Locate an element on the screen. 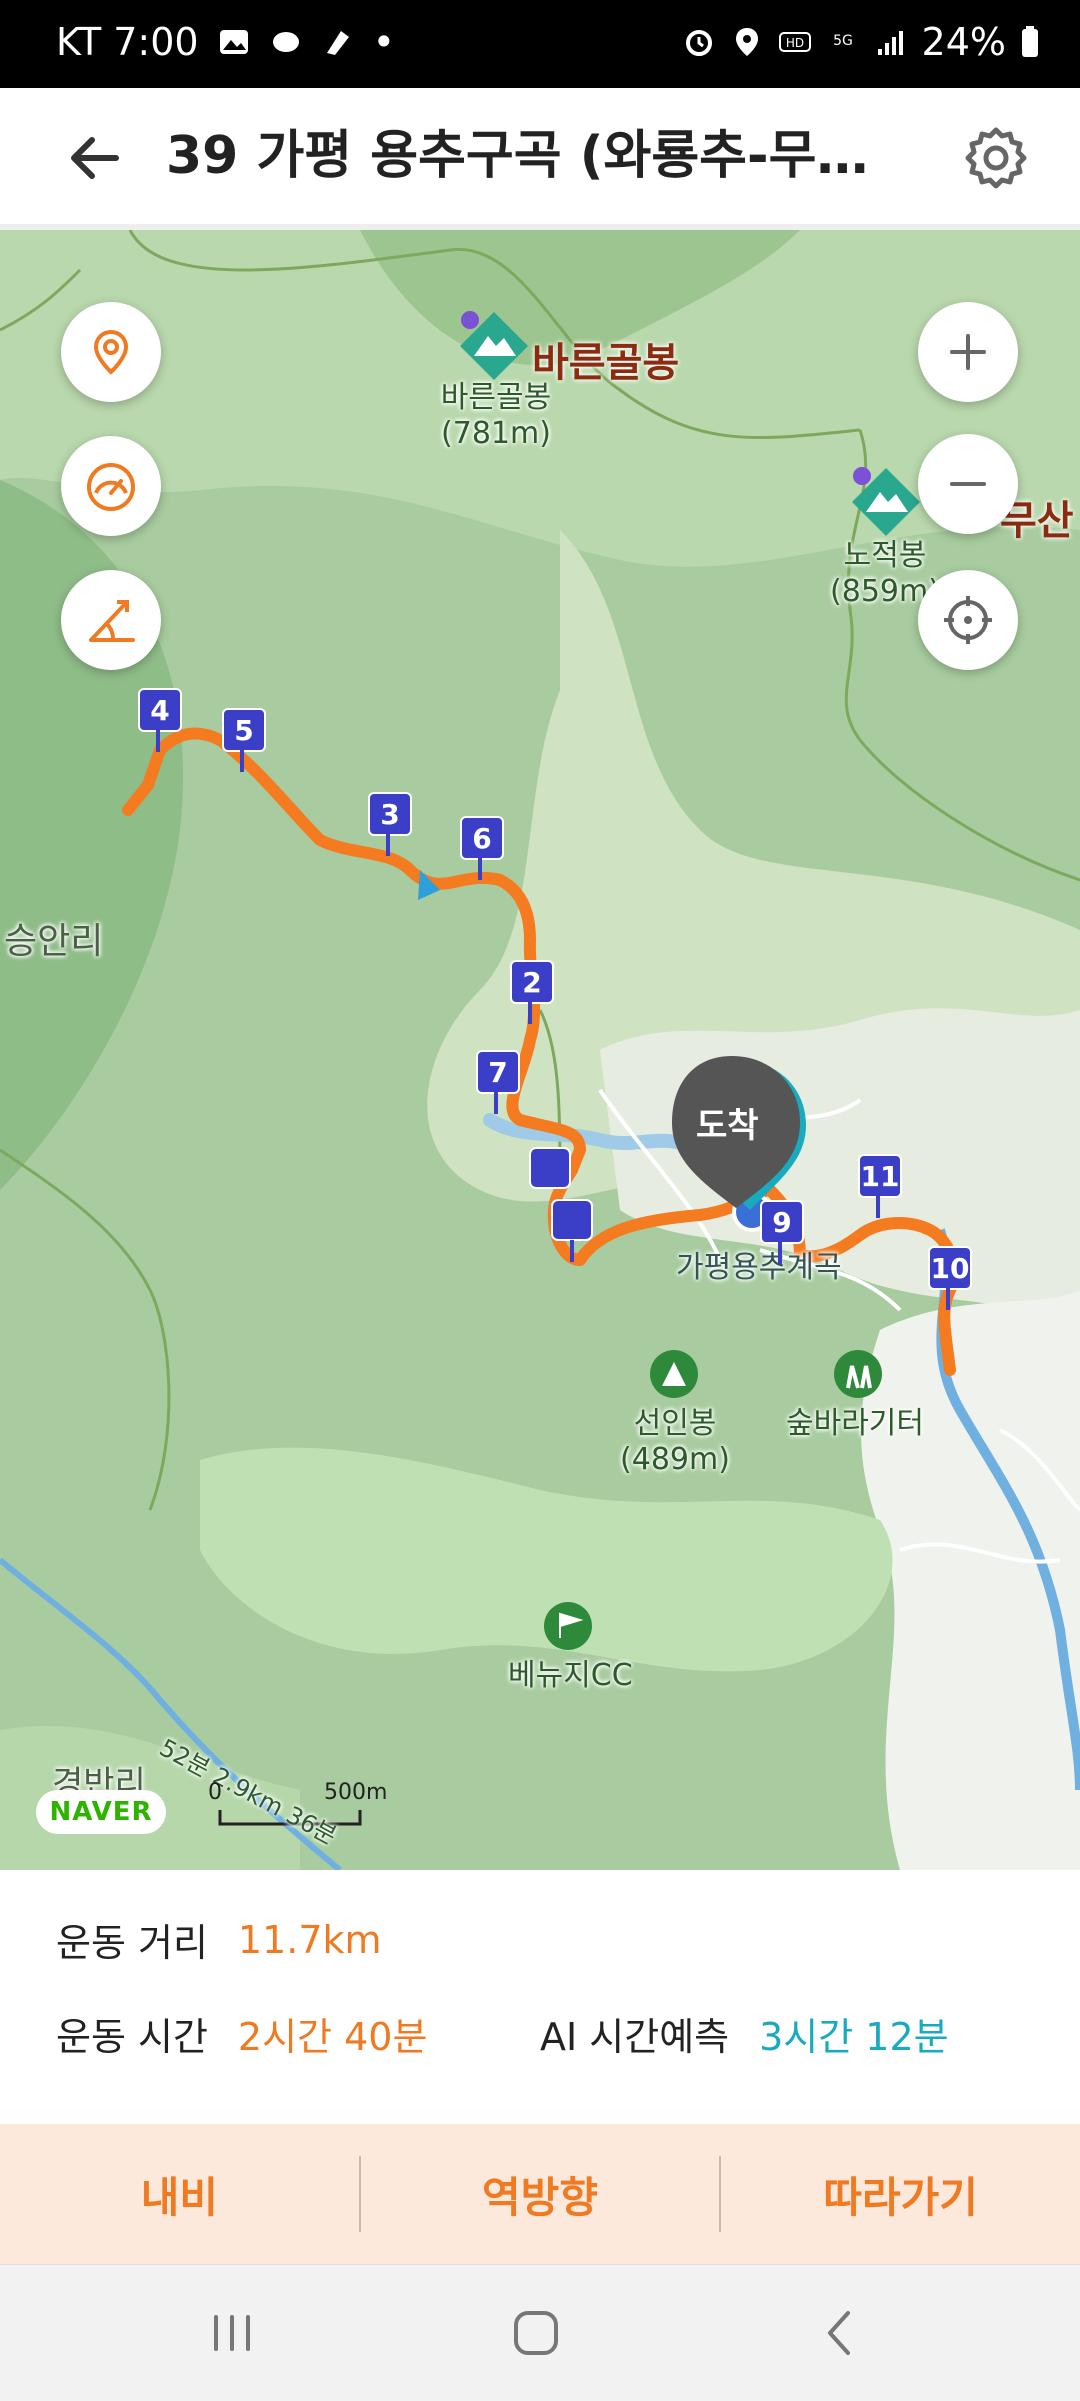 The height and width of the screenshot is (2401, 1080). waypoint-marker: 2 is located at coordinates (532, 982).